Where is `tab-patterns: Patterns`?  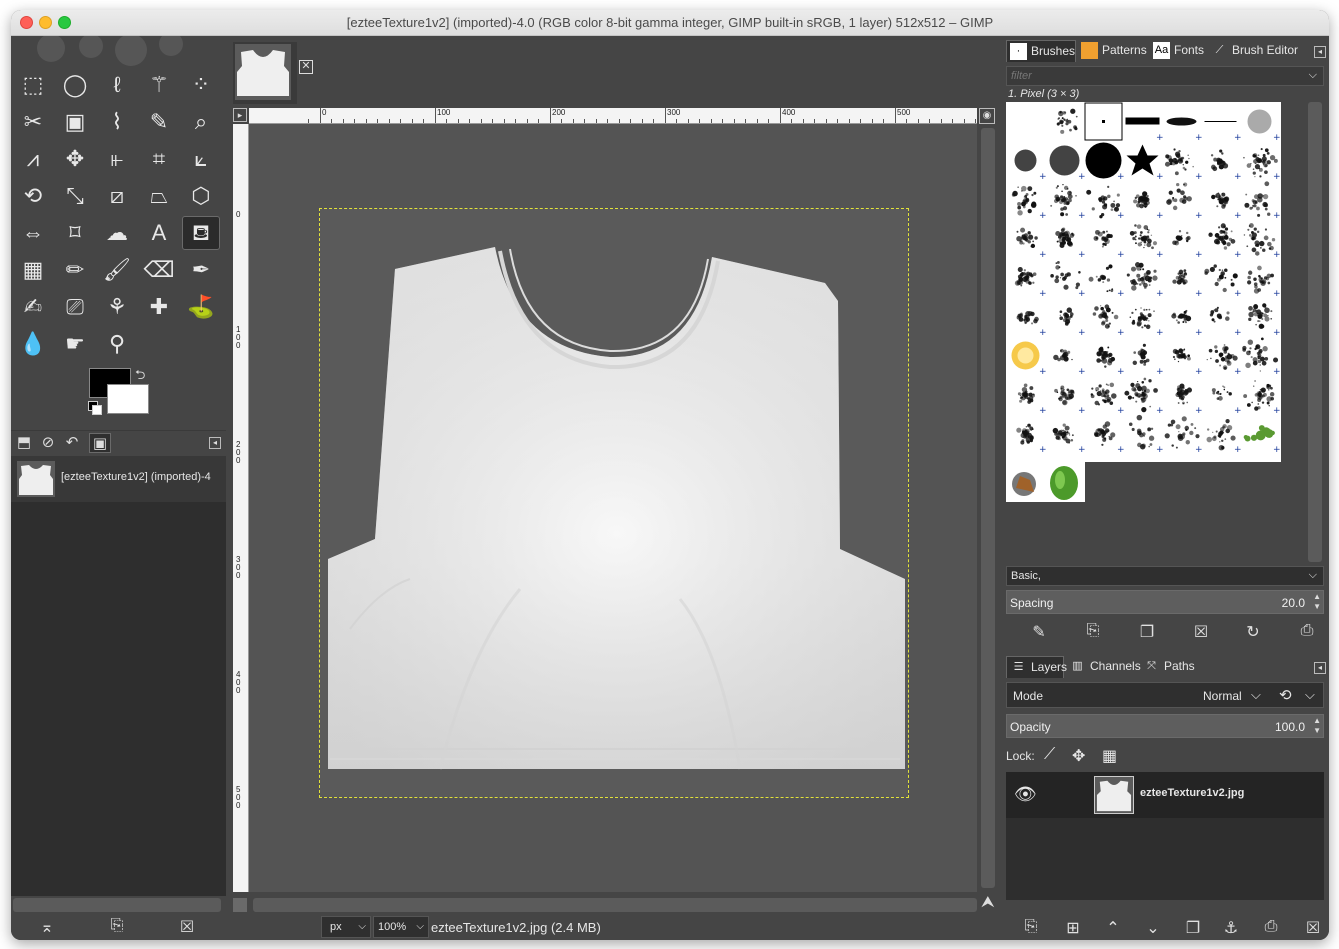
tab-patterns: Patterns is located at coordinates (1114, 51).